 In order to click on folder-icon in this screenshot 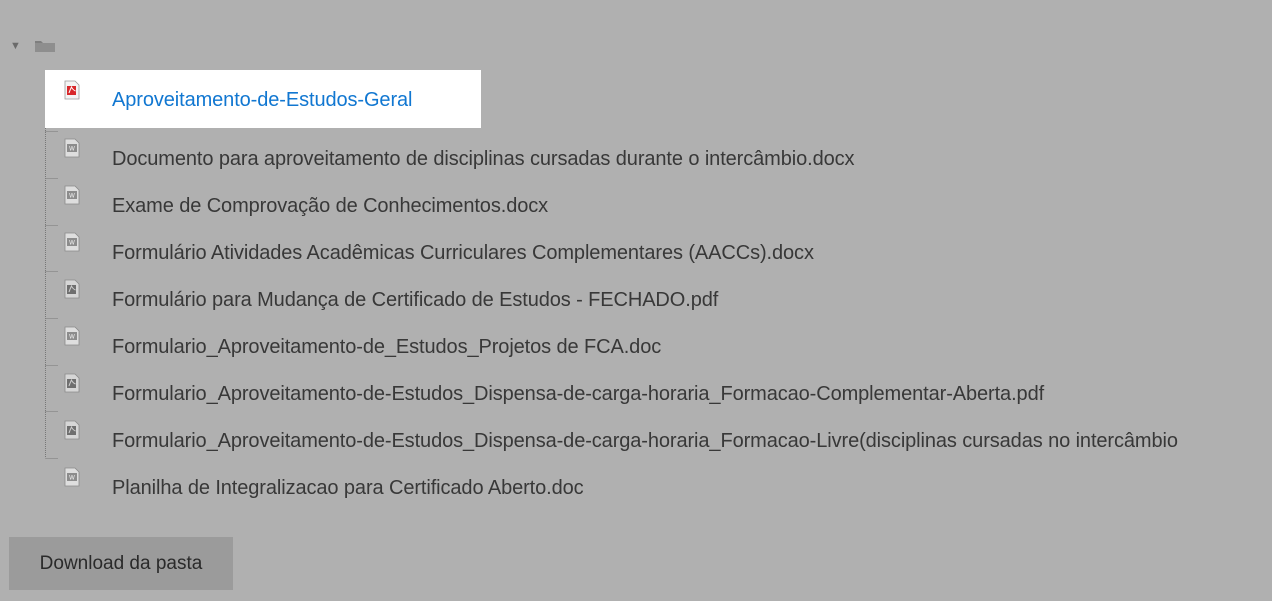, I will do `click(45, 46)`.